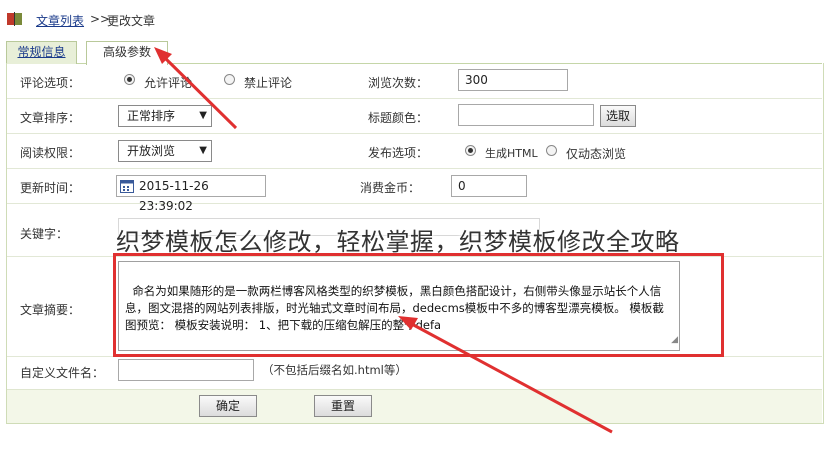 This screenshot has width=827, height=465. I want to click on annotation-arrow-tab, so click(199, 91).